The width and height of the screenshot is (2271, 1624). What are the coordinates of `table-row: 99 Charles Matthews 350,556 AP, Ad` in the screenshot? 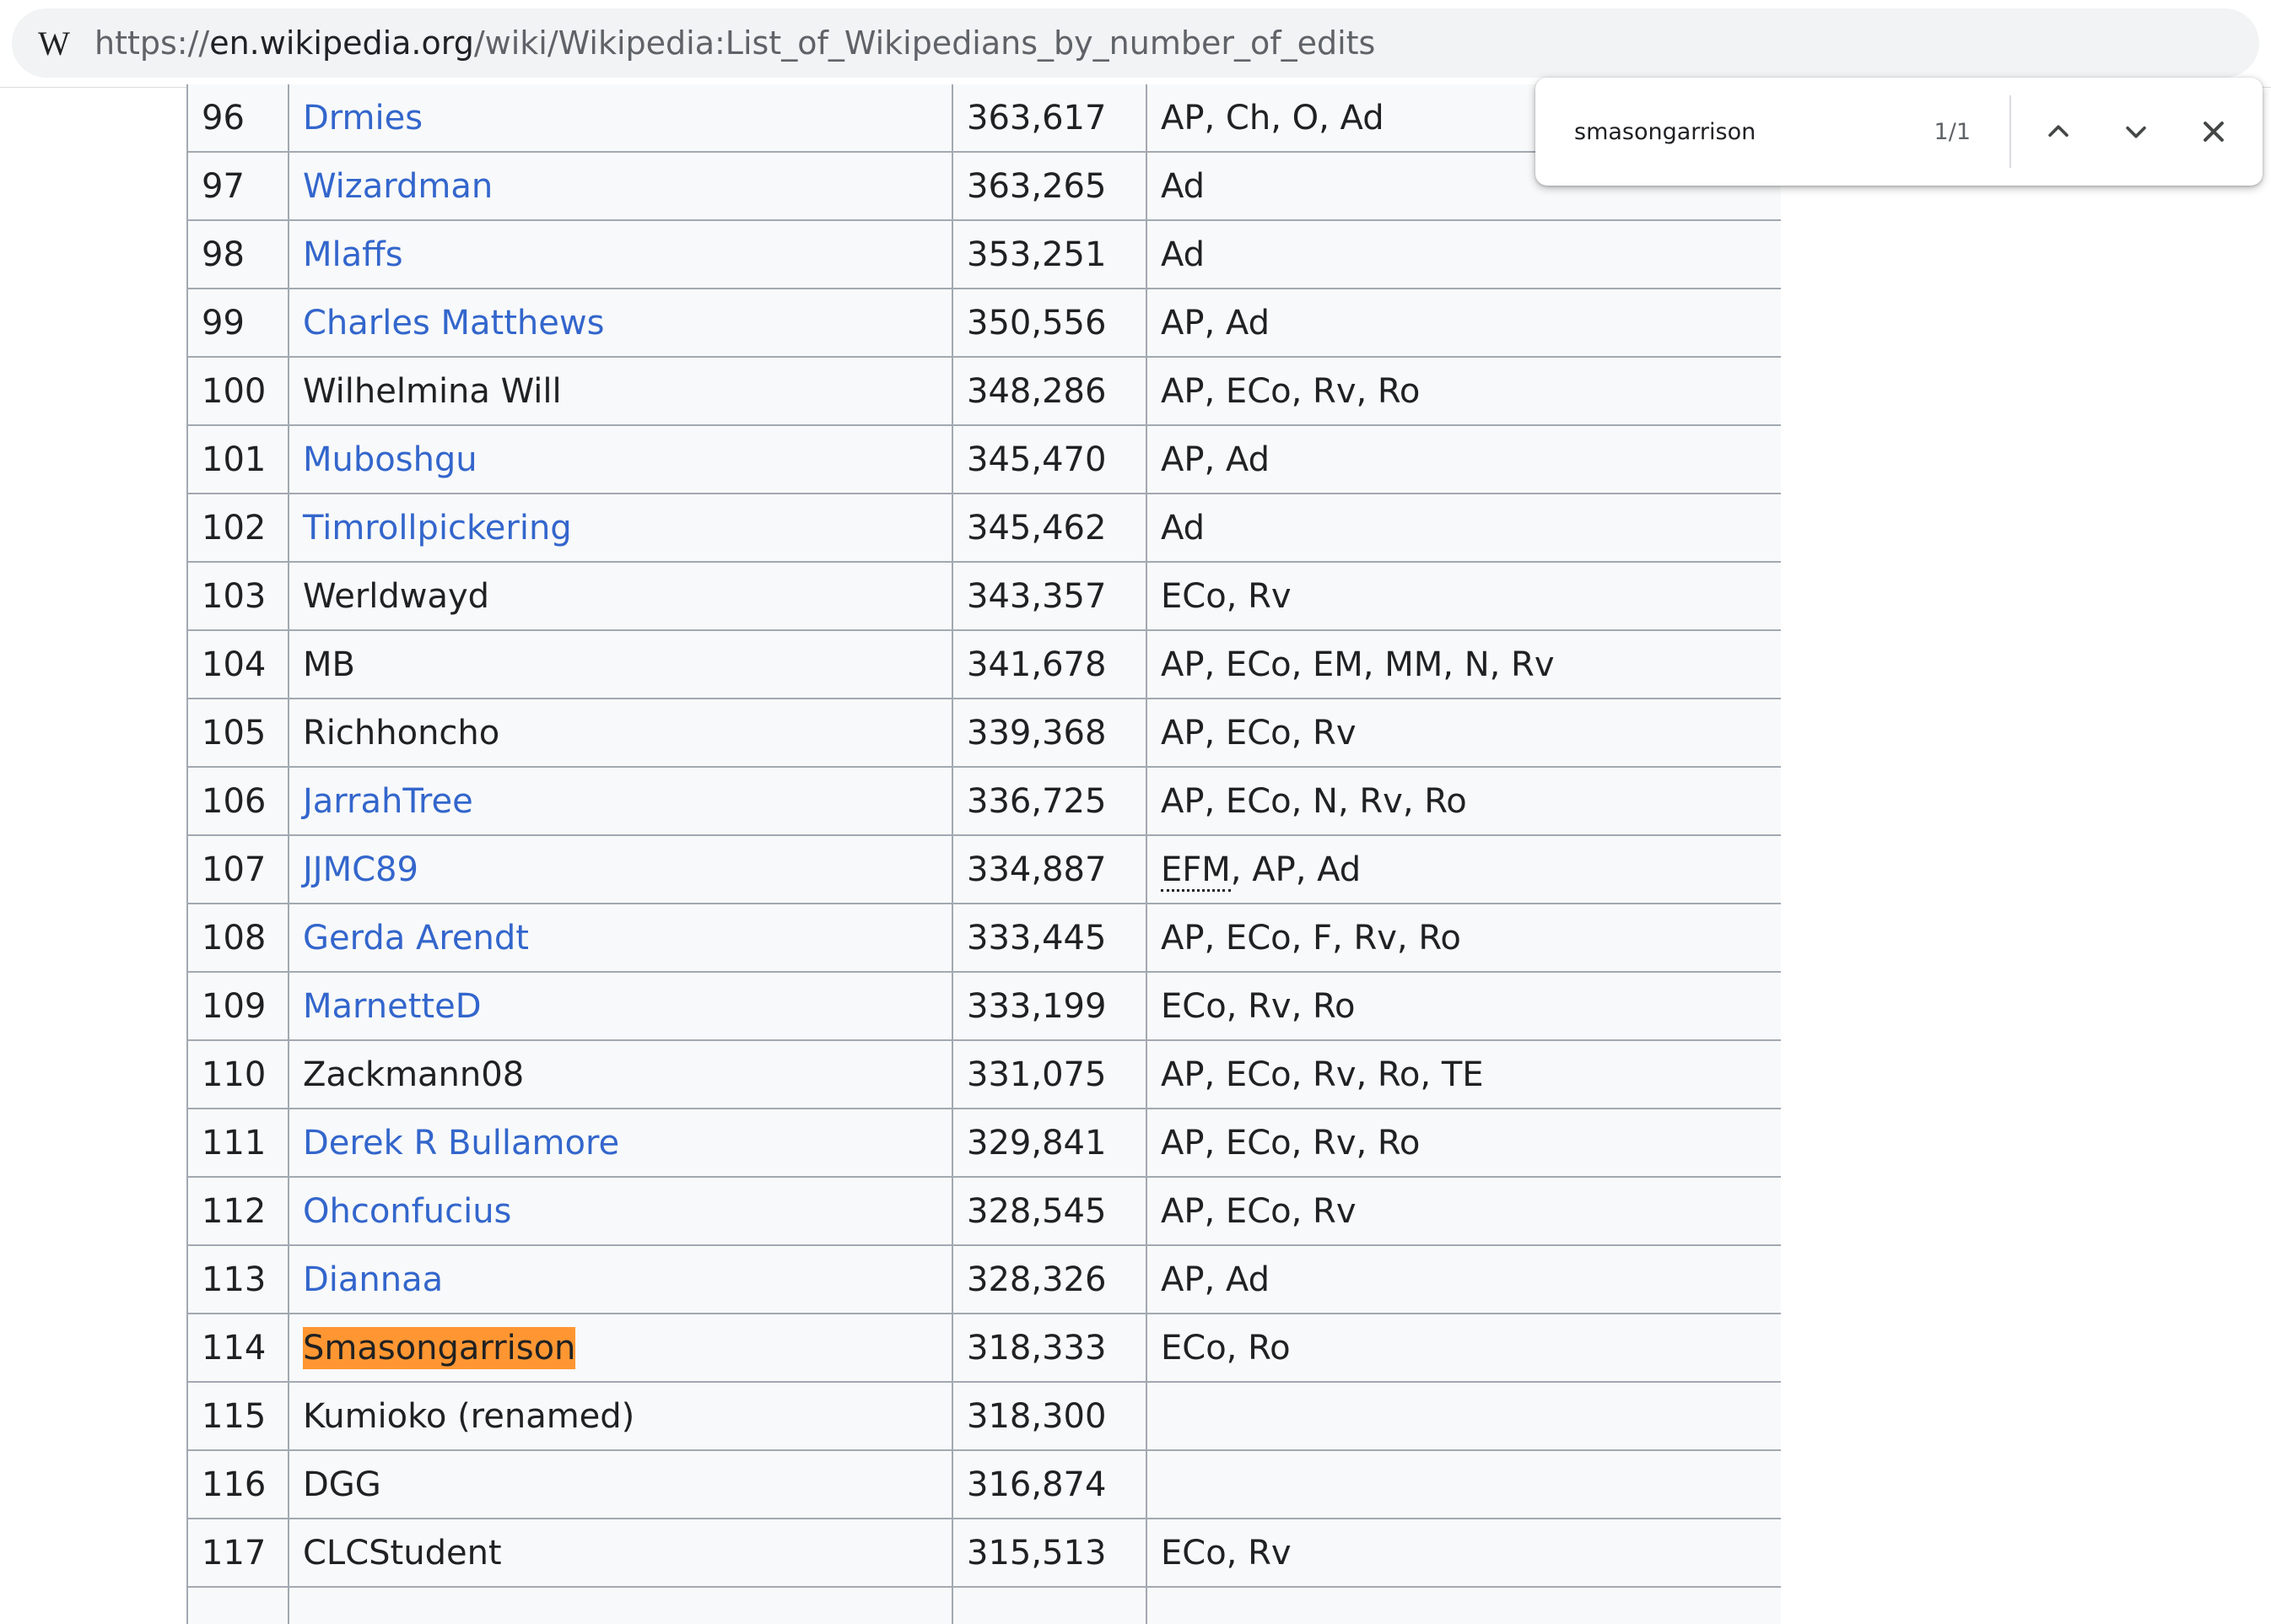 It's located at (984, 323).